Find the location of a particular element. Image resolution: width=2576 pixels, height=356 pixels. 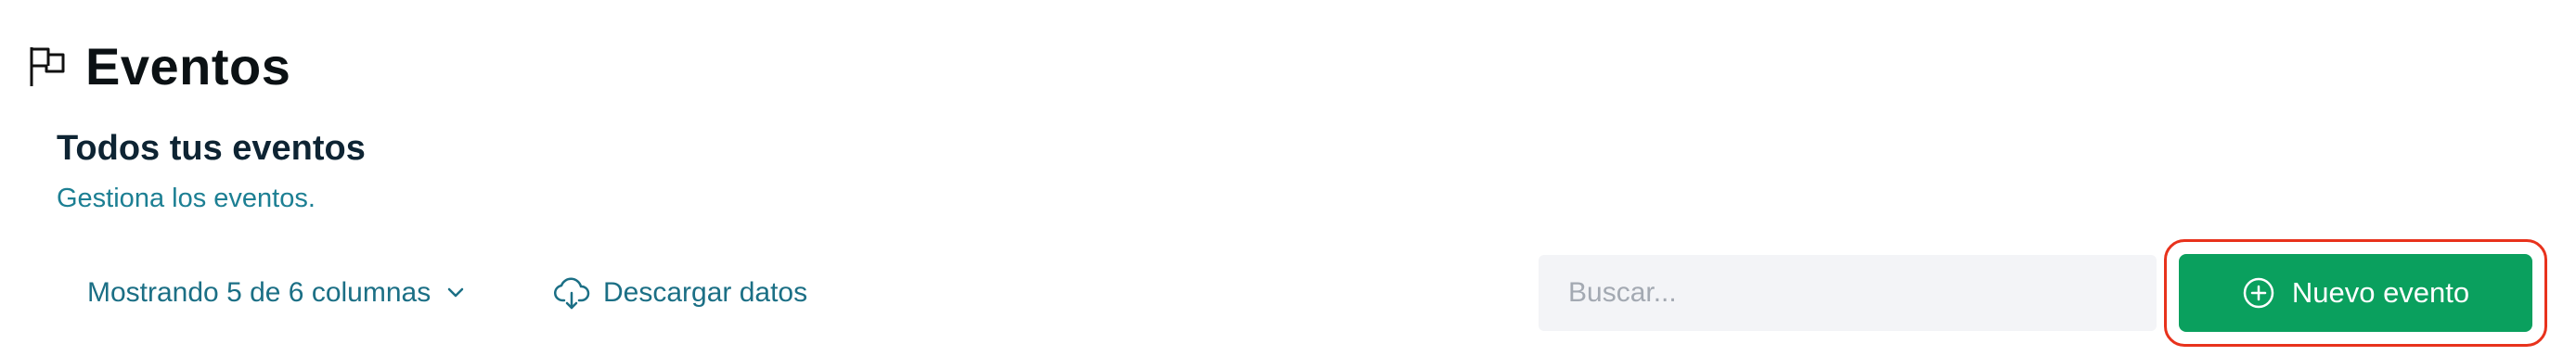

columns-toggle: Mostrando 5 de 6 columnas is located at coordinates (277, 293).